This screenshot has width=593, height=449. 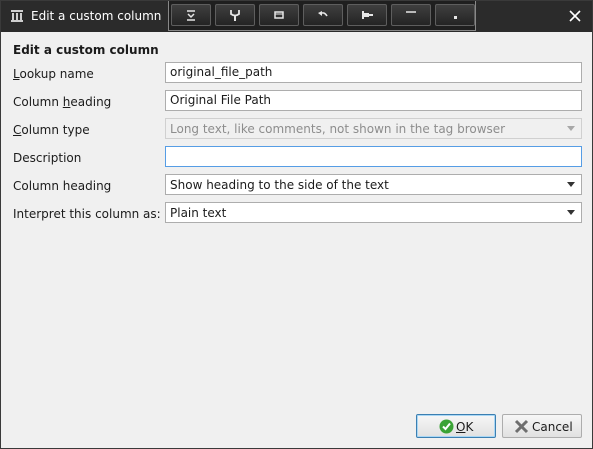 What do you see at coordinates (469, 427) in the screenshot?
I see `label-rest: K` at bounding box center [469, 427].